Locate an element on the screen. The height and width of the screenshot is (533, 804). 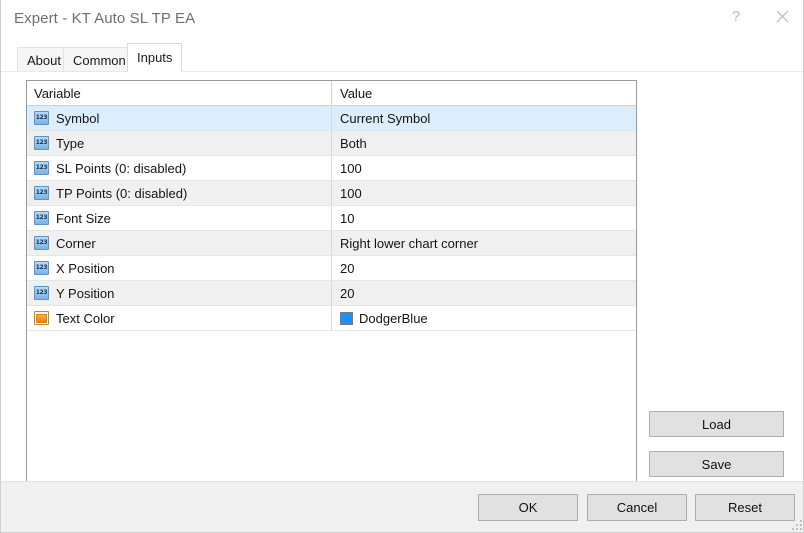
row-variable-cell: Font Size is located at coordinates (179, 218).